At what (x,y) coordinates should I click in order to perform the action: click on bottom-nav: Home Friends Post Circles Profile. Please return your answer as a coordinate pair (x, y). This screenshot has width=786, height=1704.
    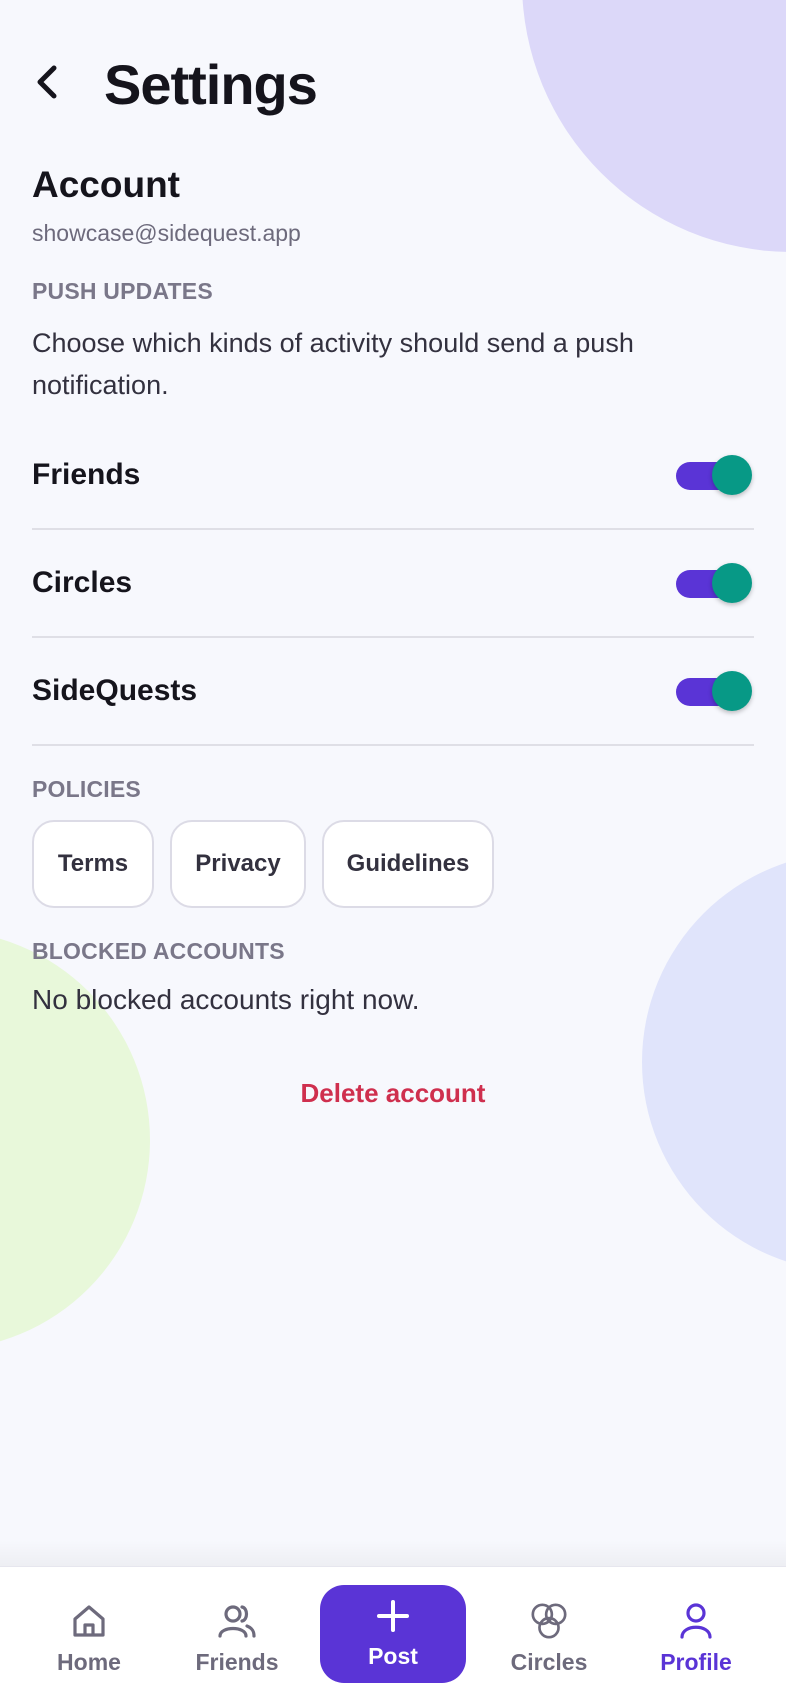
    Looking at the image, I should click on (393, 1635).